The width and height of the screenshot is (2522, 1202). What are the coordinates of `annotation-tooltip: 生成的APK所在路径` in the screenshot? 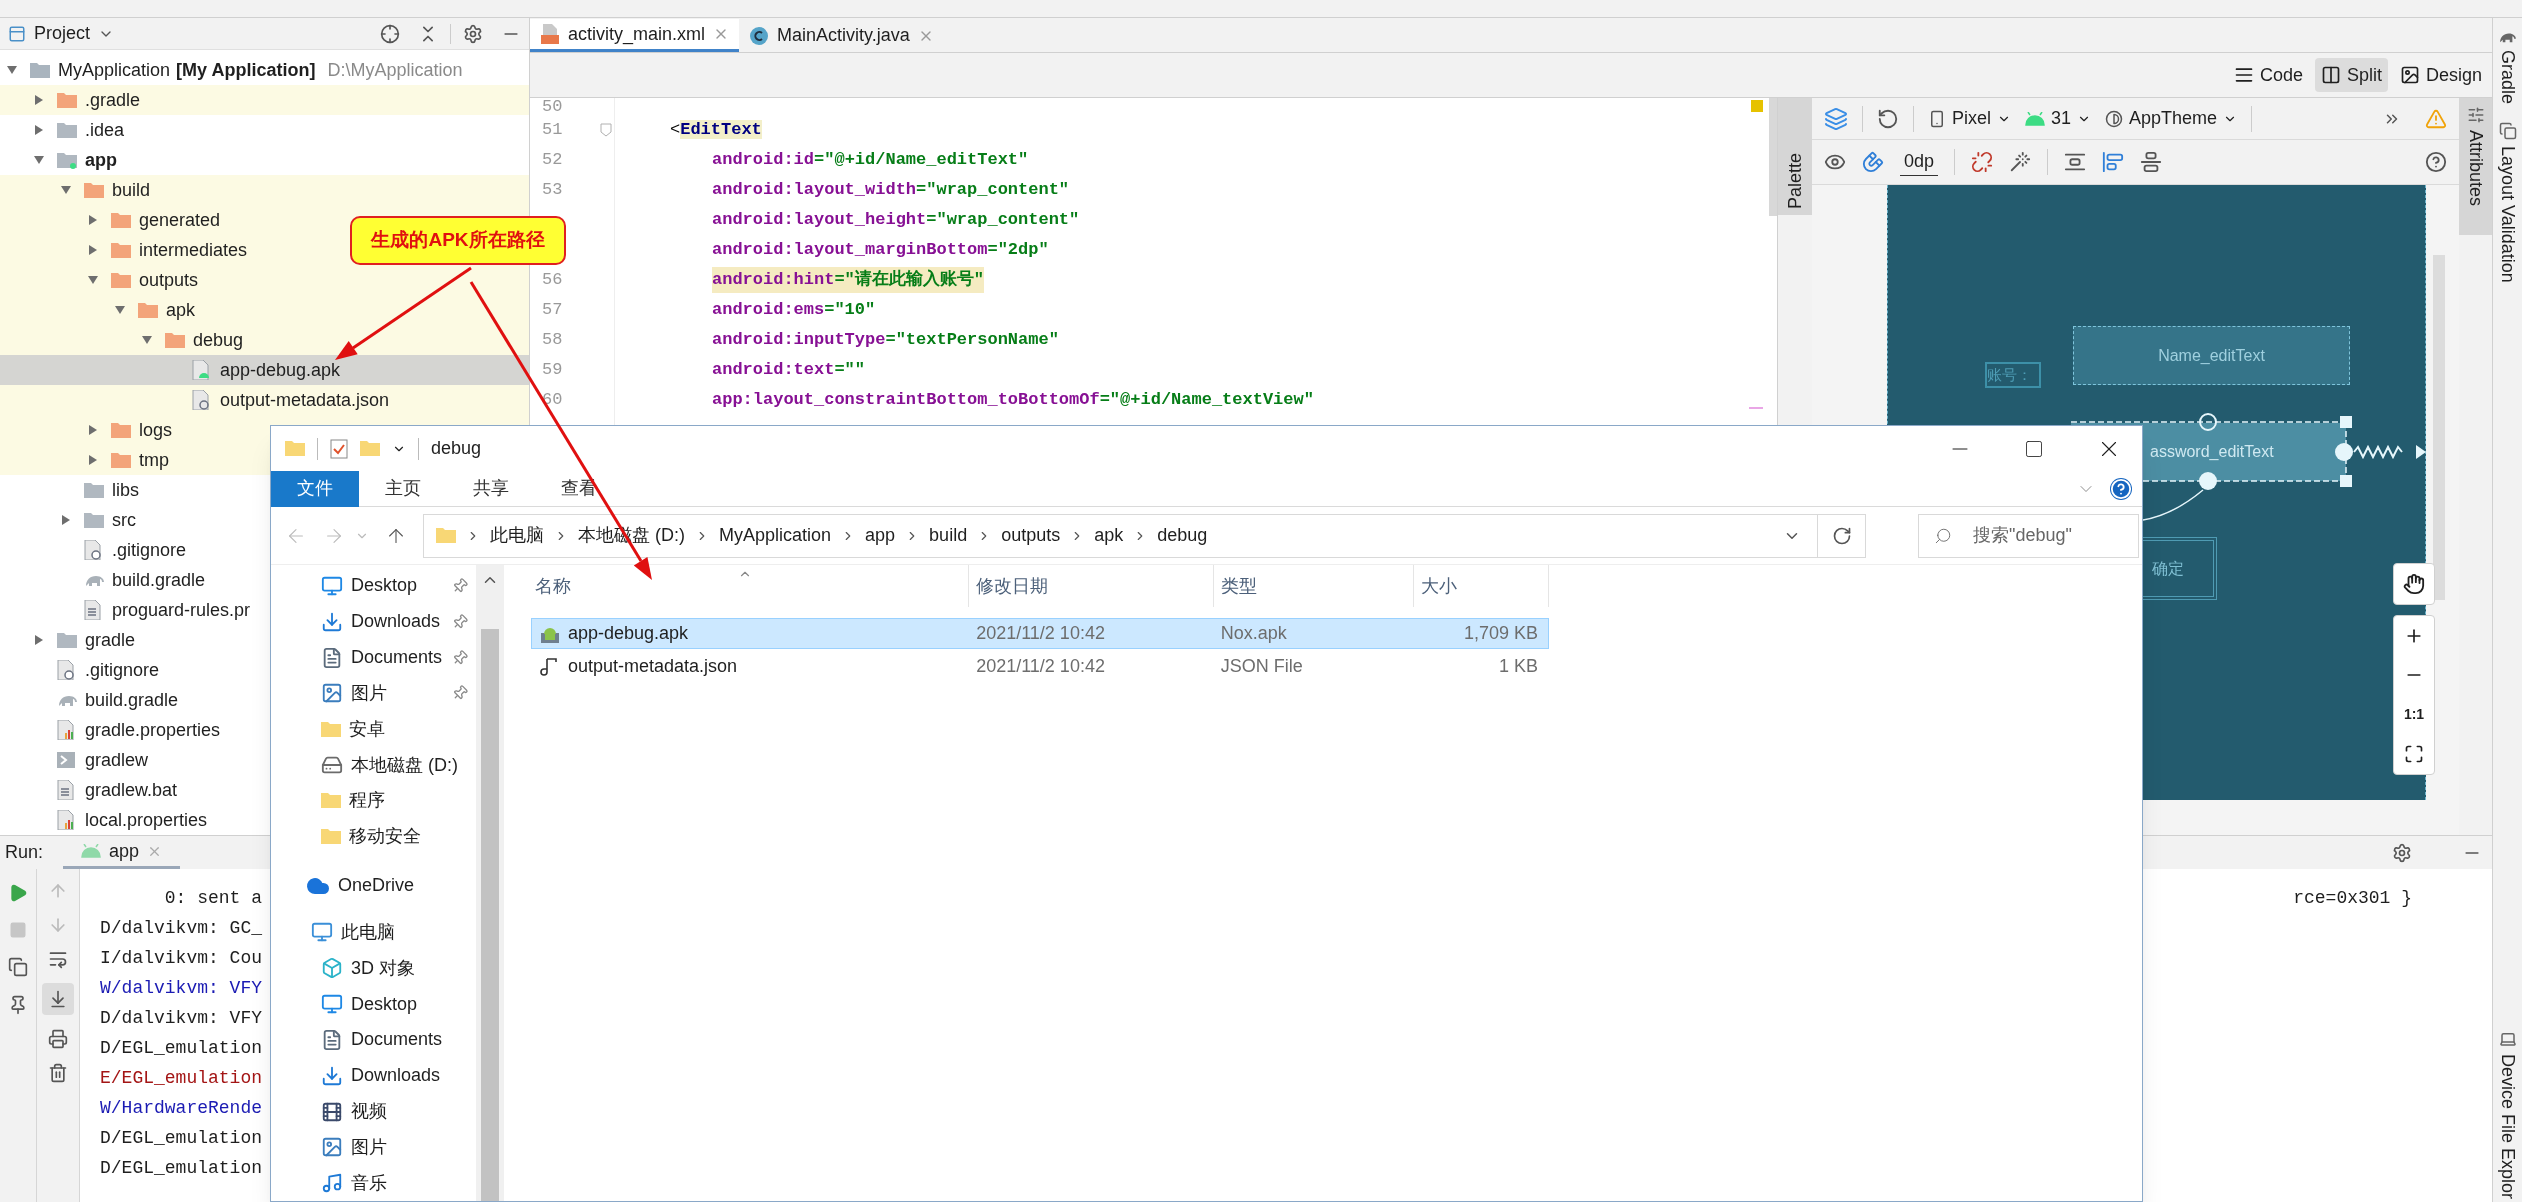 It's located at (458, 240).